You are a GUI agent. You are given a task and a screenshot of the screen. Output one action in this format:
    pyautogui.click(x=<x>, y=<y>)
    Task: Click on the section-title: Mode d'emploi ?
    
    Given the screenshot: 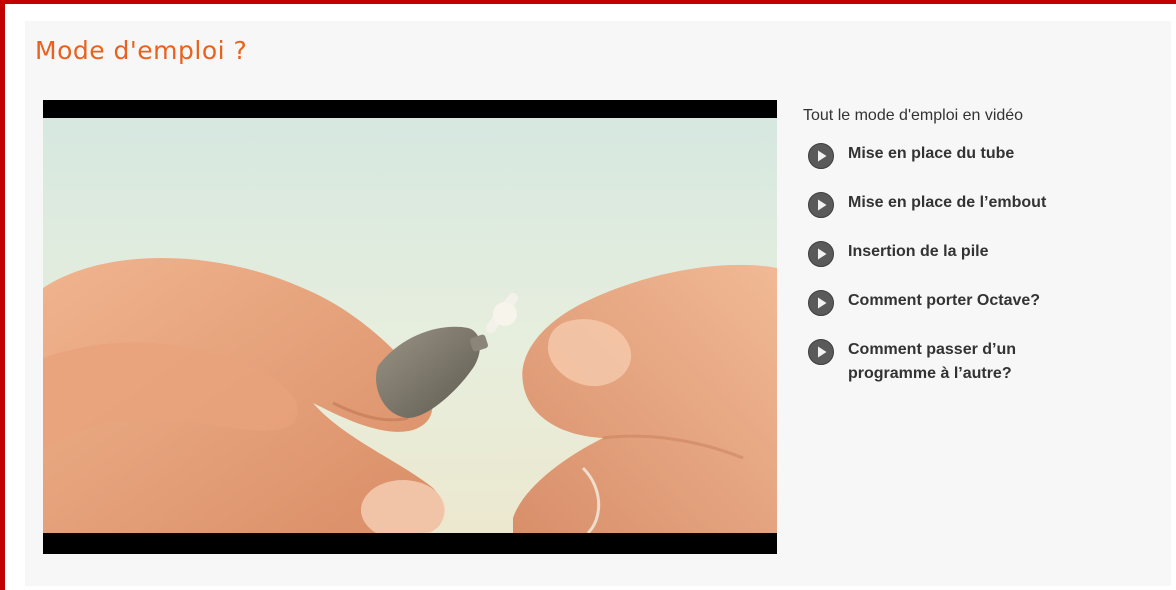 What is the action you would take?
    pyautogui.click(x=141, y=50)
    